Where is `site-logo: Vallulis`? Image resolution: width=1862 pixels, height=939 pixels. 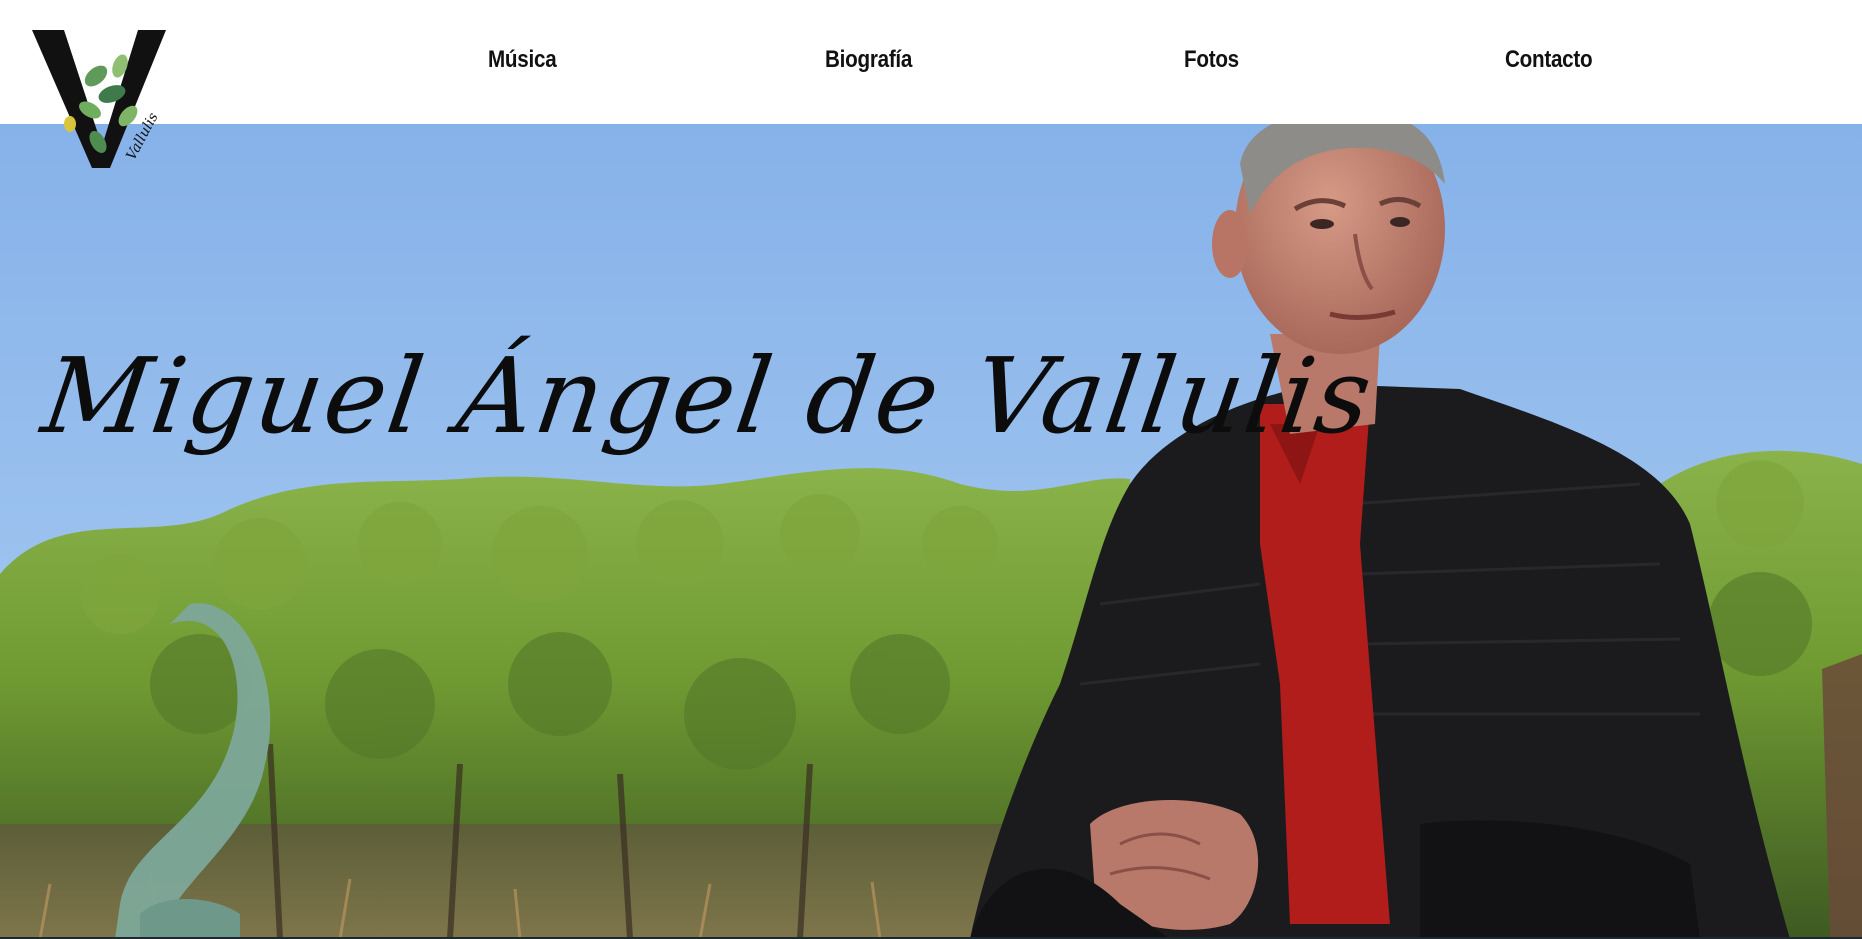
site-logo: Vallulis is located at coordinates (100, 98).